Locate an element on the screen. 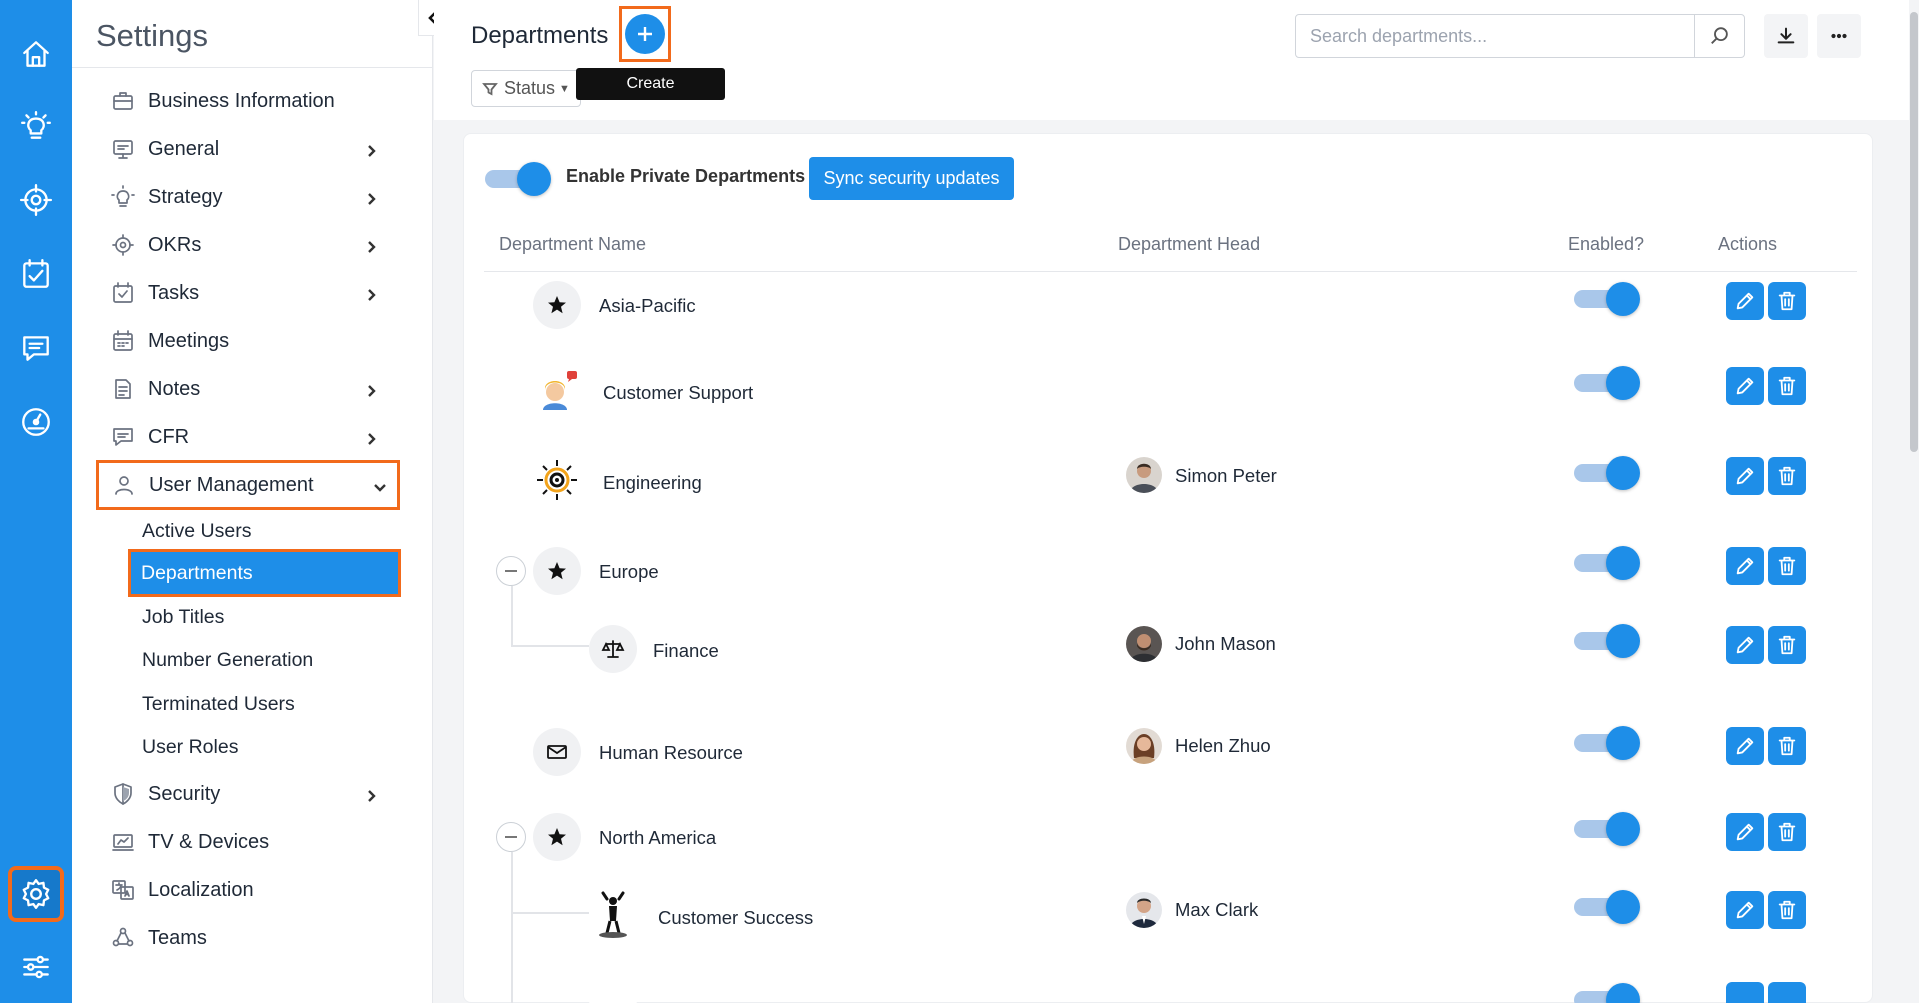  sidebar-subitem-departments: Departments is located at coordinates (264, 573).